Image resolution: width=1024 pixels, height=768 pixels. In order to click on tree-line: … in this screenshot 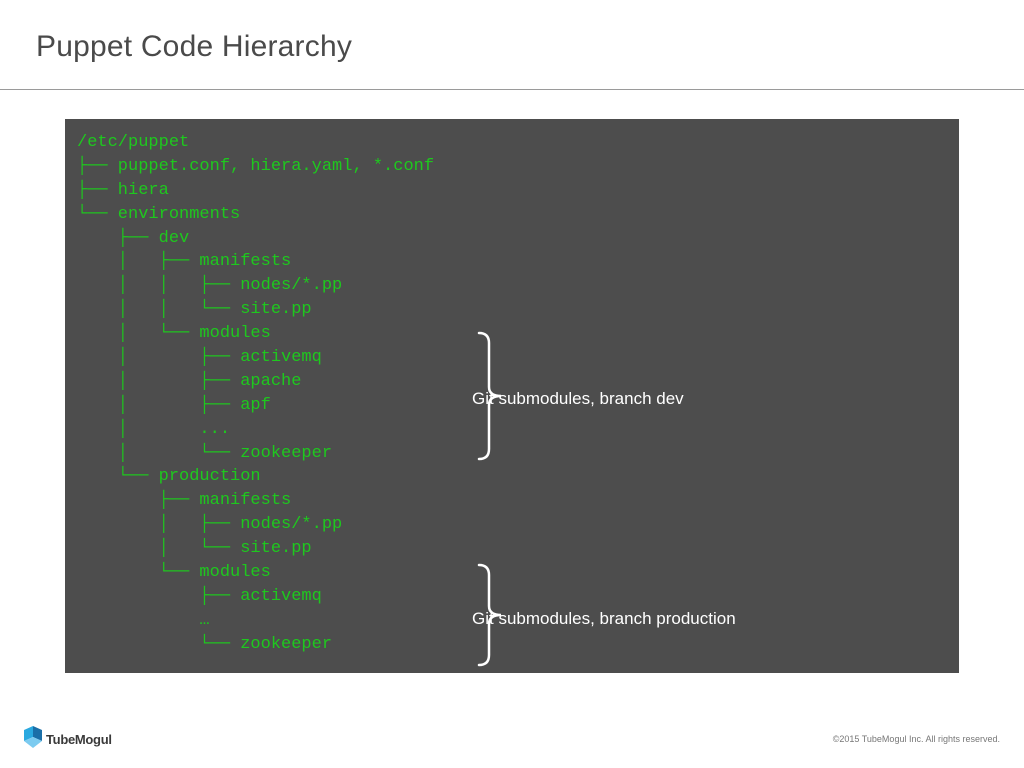, I will do `click(143, 620)`.